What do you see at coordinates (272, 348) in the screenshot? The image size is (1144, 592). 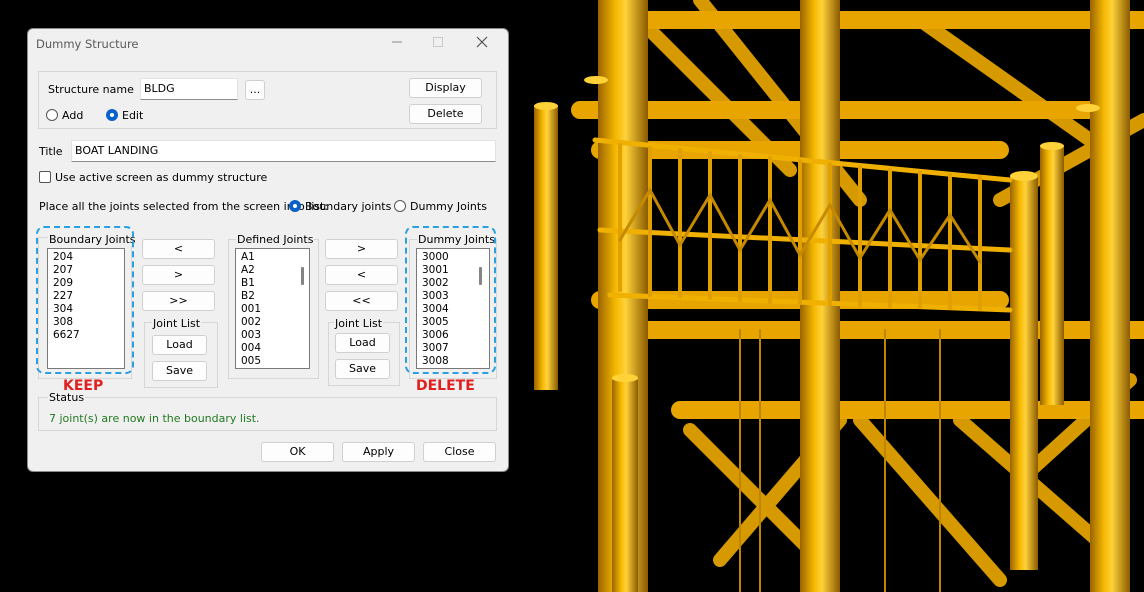 I see `list-item: 004` at bounding box center [272, 348].